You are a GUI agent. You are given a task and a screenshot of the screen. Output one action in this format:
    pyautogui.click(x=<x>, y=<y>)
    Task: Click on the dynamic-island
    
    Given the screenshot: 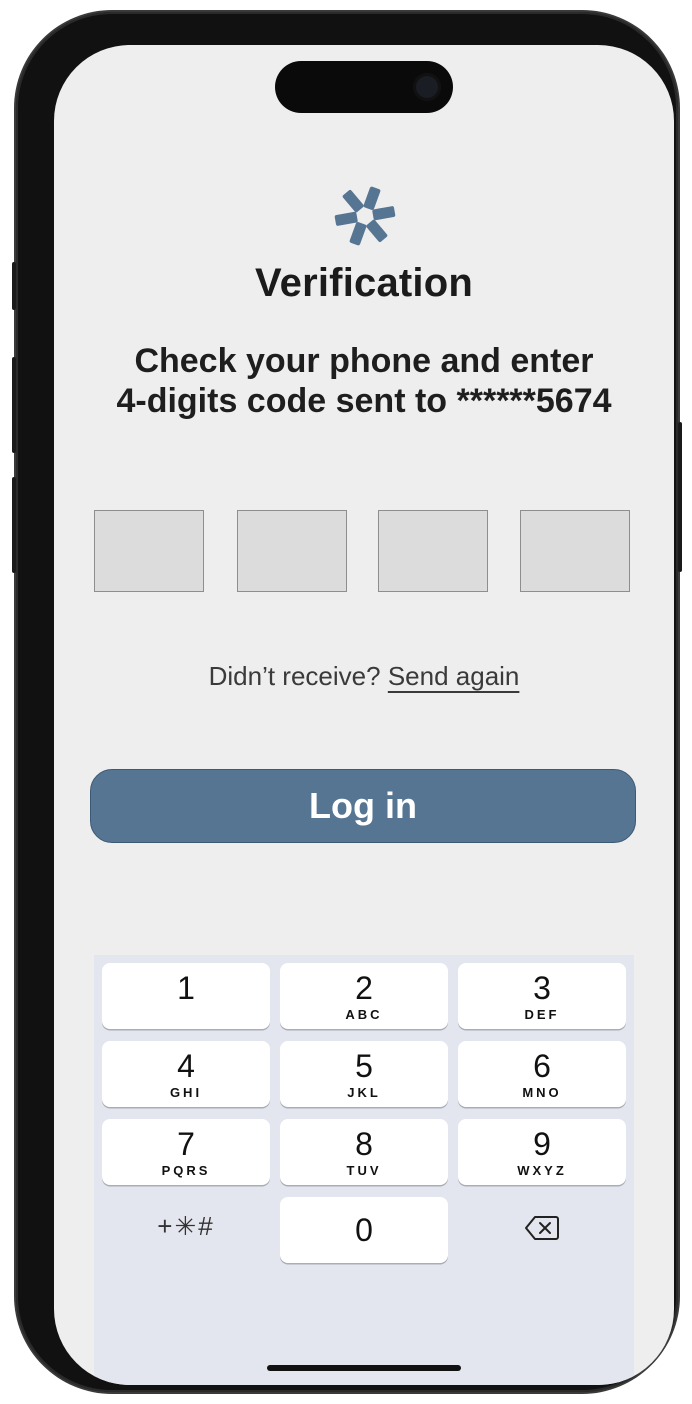 What is the action you would take?
    pyautogui.click(x=364, y=87)
    